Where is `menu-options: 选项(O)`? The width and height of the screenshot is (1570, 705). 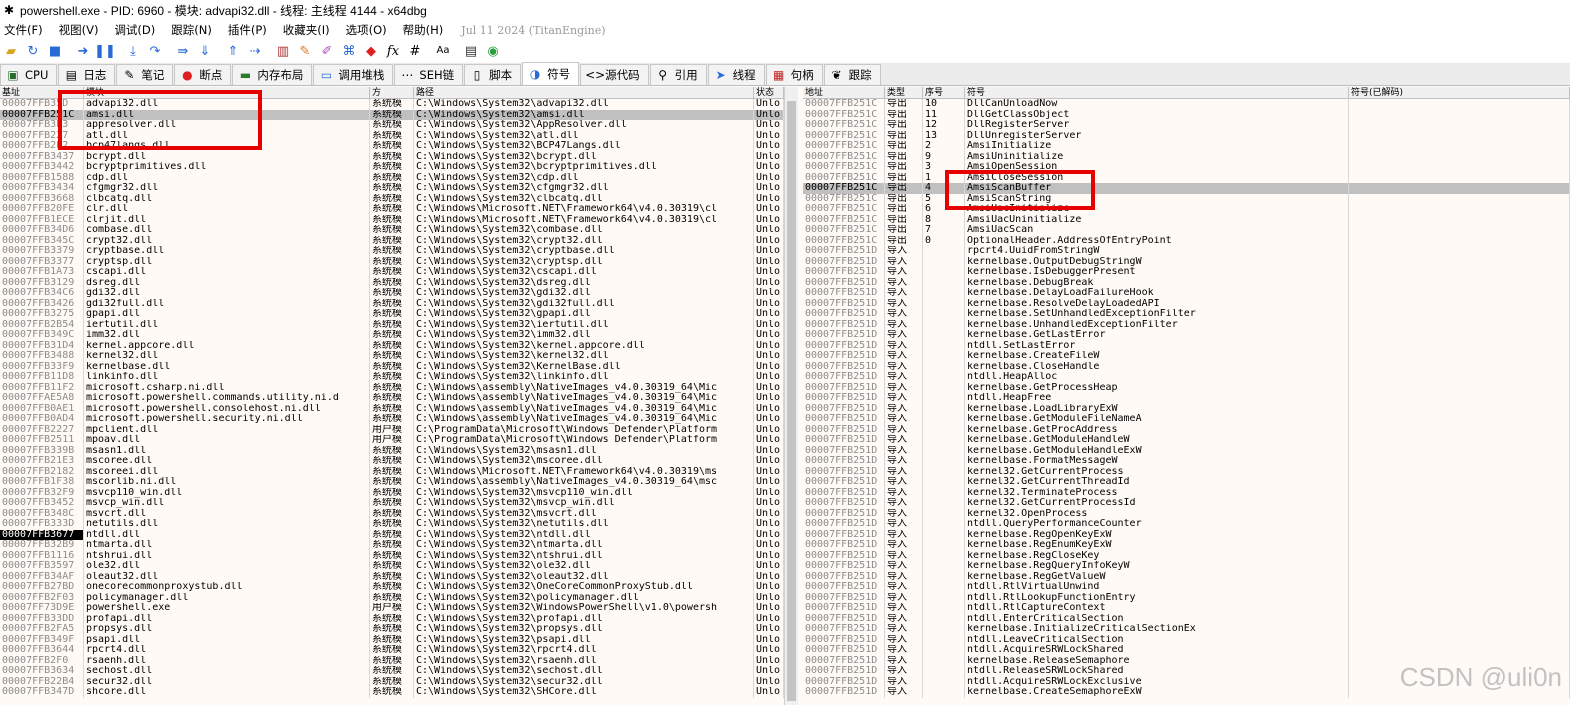 menu-options: 选项(O) is located at coordinates (366, 30).